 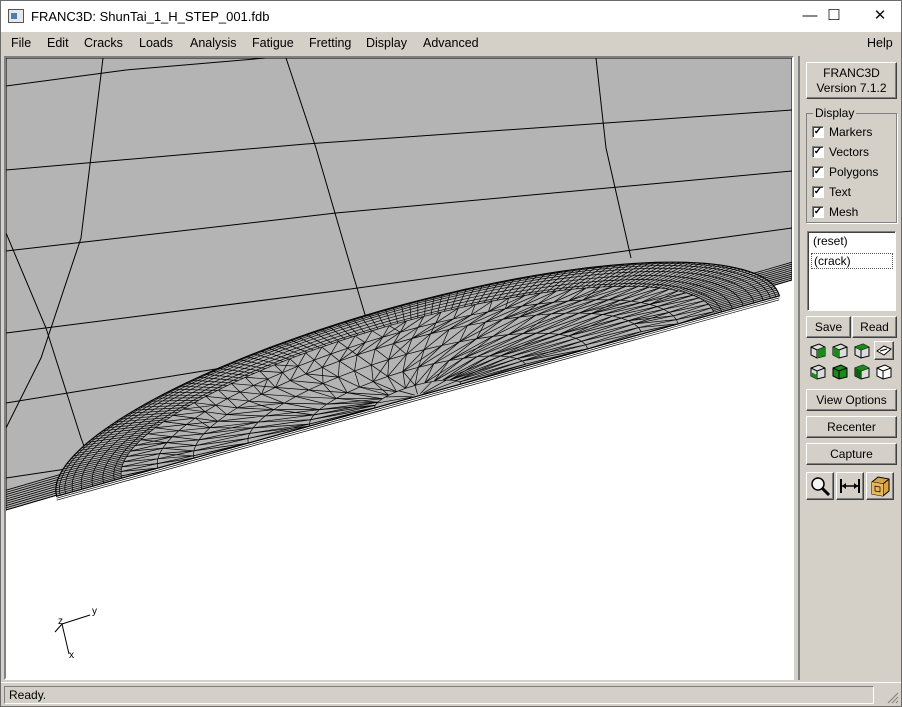 I want to click on menu-fatigue: Fatigue, so click(x=273, y=43).